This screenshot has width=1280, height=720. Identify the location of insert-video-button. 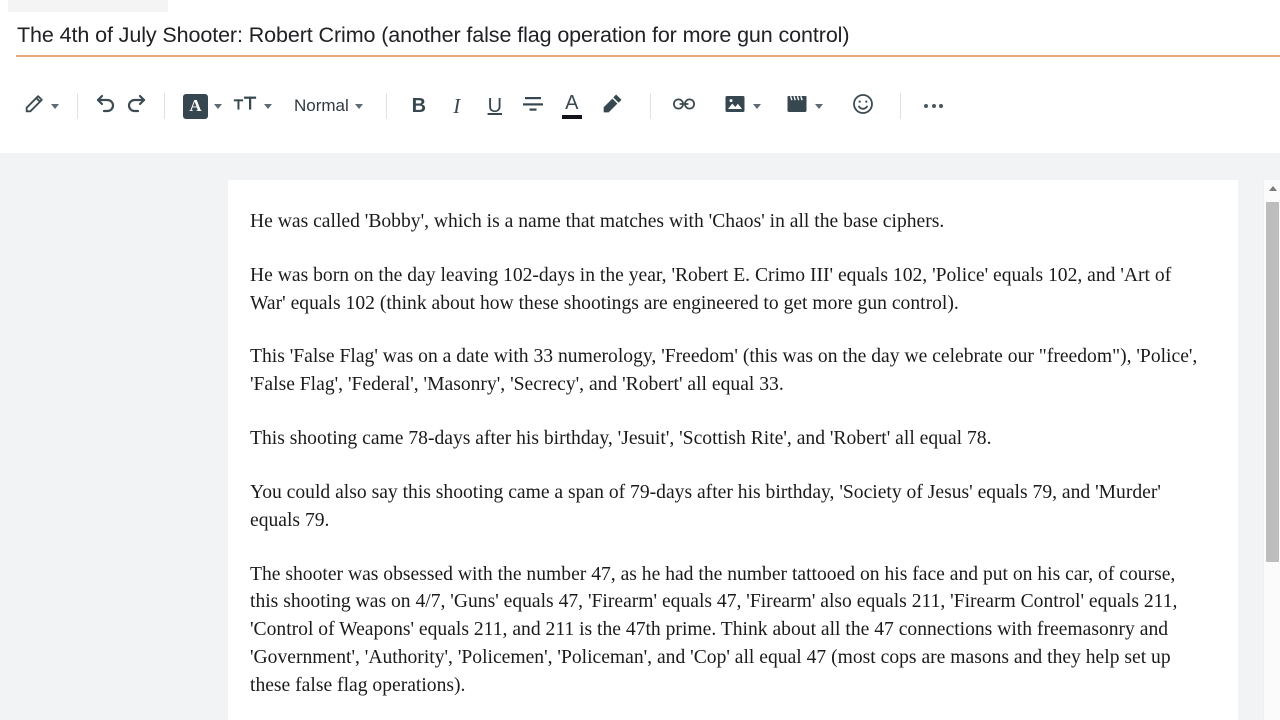
(804, 106).